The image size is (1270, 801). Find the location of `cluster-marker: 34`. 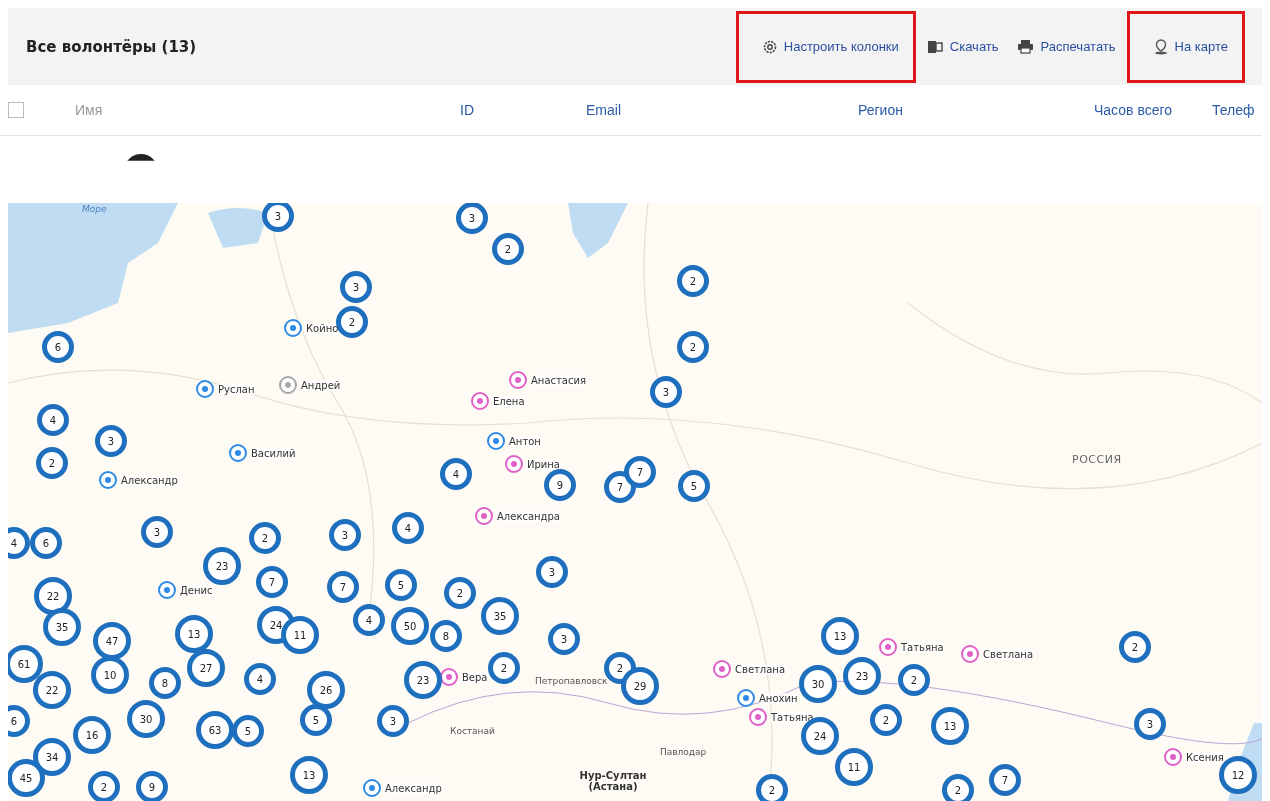

cluster-marker: 34 is located at coordinates (52, 757).